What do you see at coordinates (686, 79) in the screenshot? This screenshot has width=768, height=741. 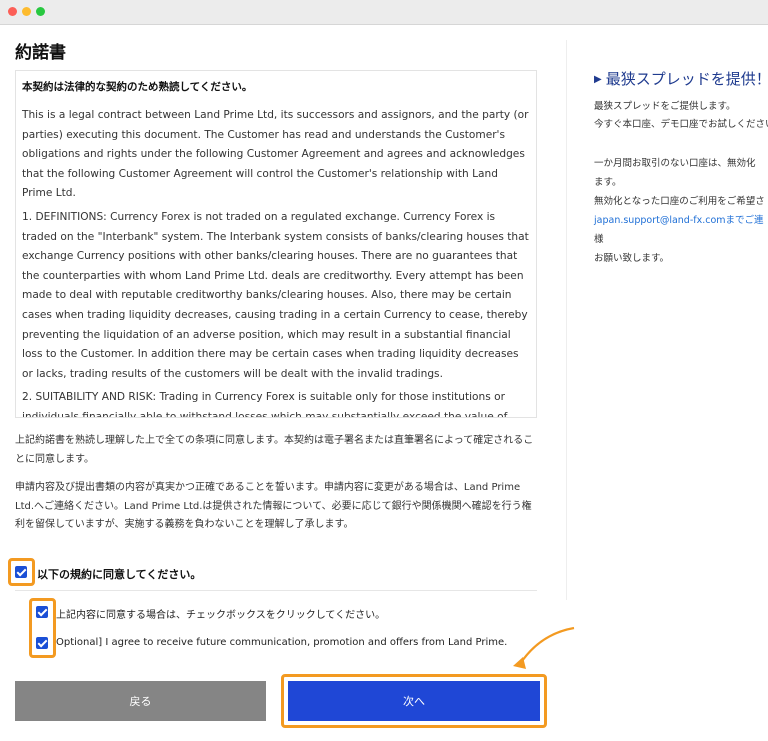 I see `promo-title-text: 最狭スプレッドを提供！！` at bounding box center [686, 79].